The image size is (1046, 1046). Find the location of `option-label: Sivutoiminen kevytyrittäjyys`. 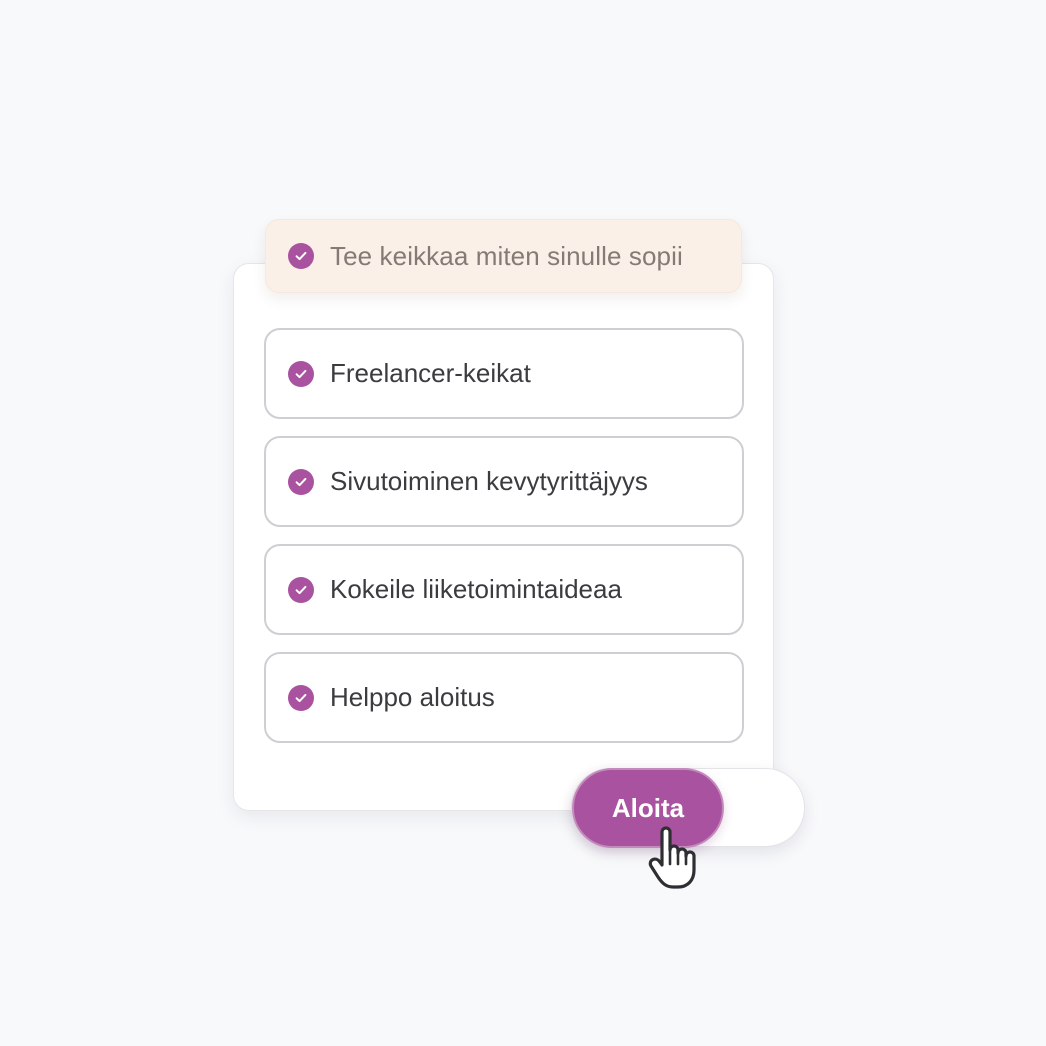

option-label: Sivutoiminen kevytyrittäjyys is located at coordinates (489, 481).